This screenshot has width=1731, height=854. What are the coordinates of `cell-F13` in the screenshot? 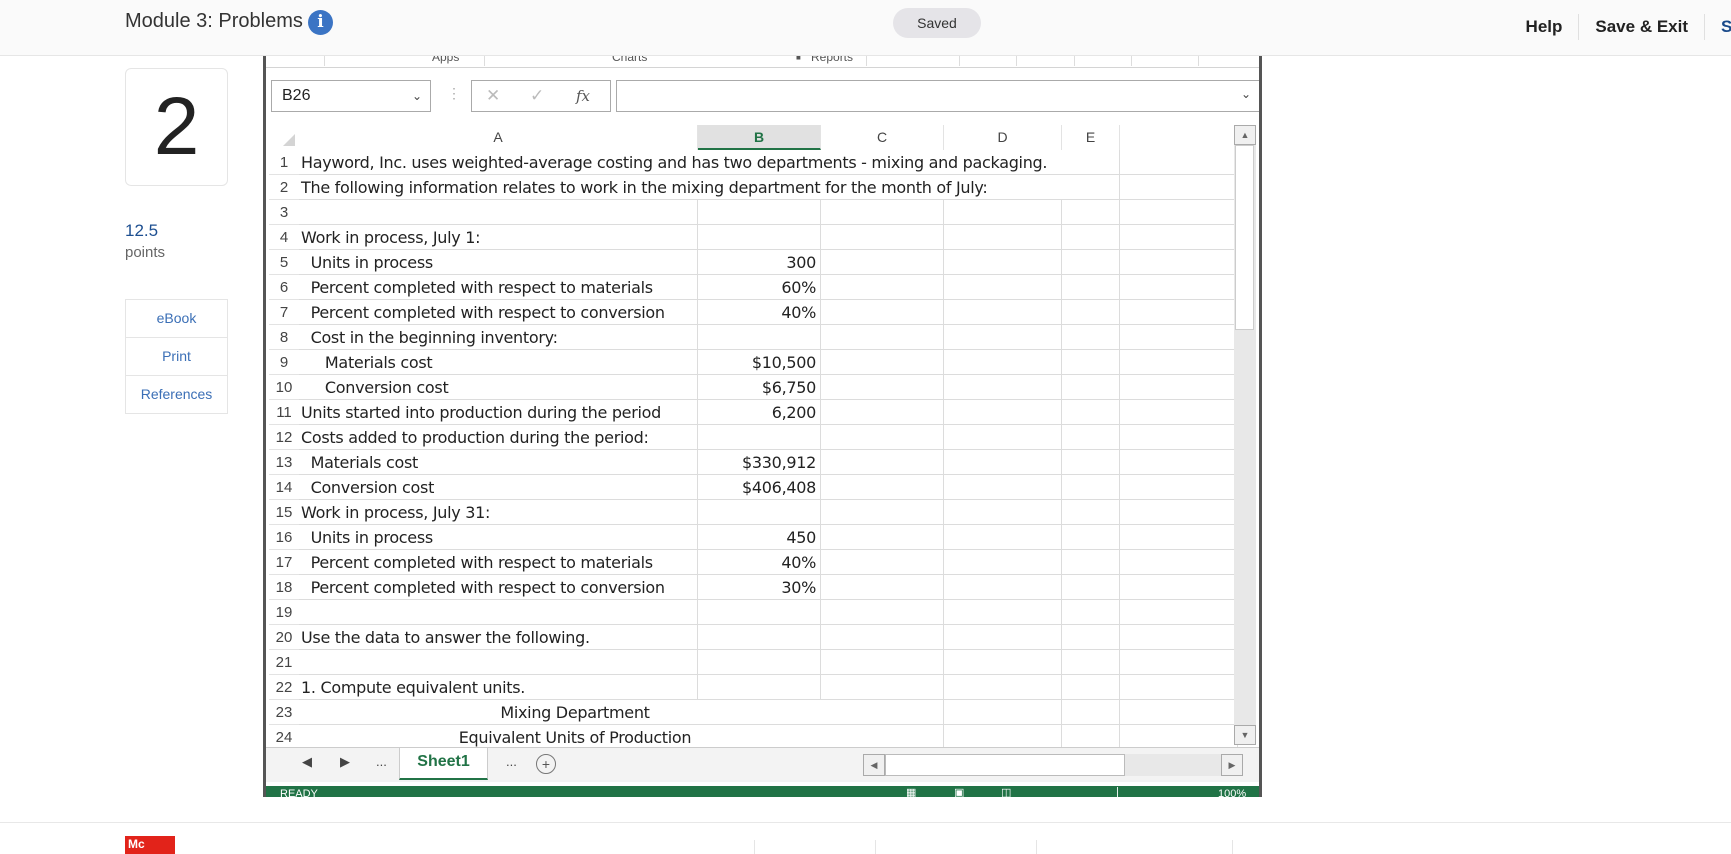 It's located at (1179, 462).